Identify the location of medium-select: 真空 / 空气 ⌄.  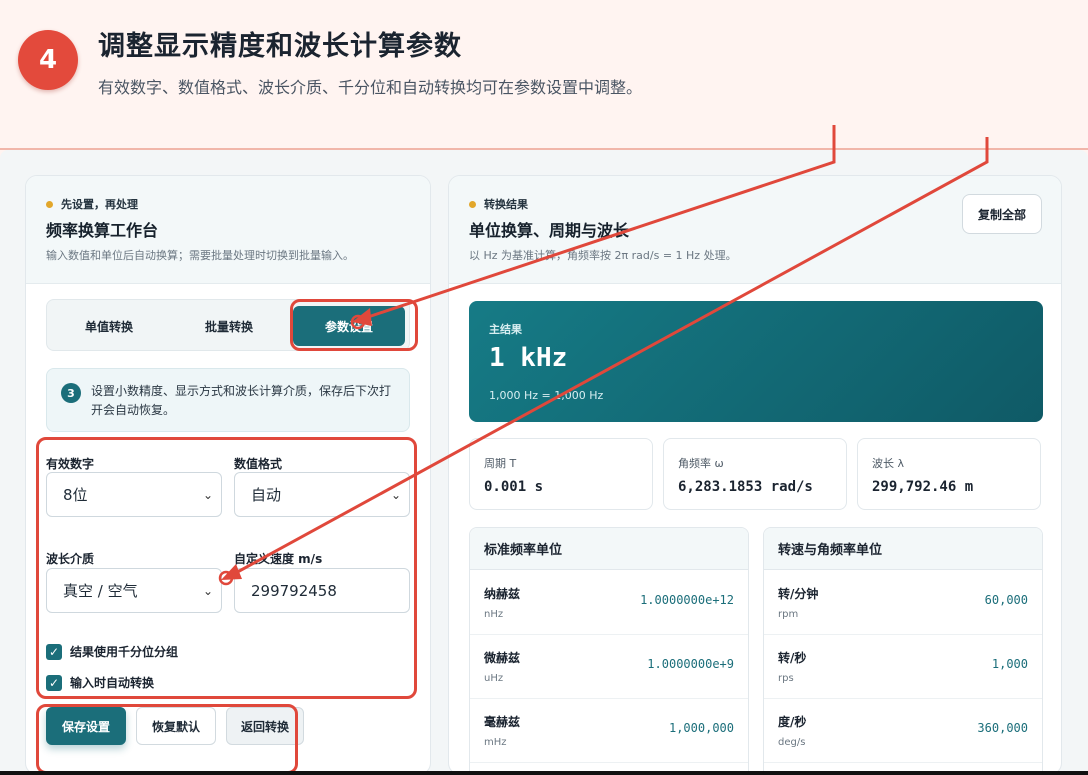
(134, 590).